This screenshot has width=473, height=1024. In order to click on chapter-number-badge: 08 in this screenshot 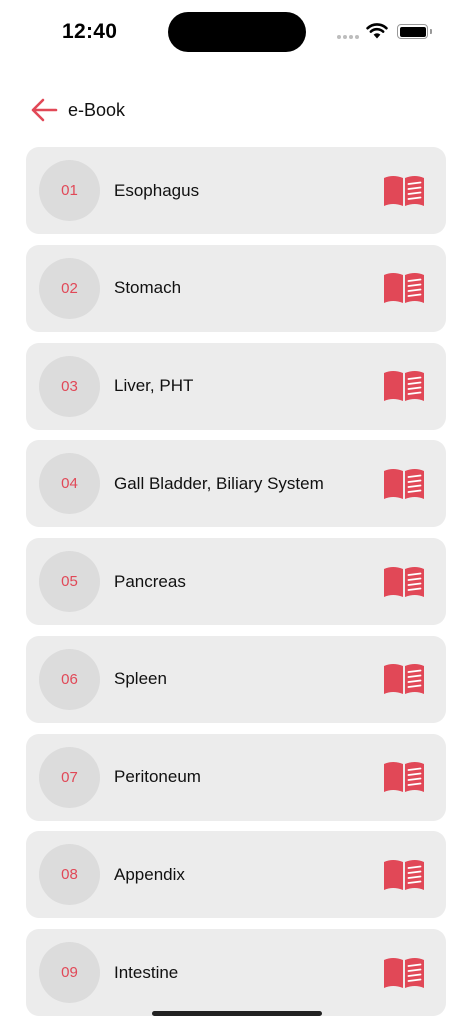, I will do `click(69, 875)`.